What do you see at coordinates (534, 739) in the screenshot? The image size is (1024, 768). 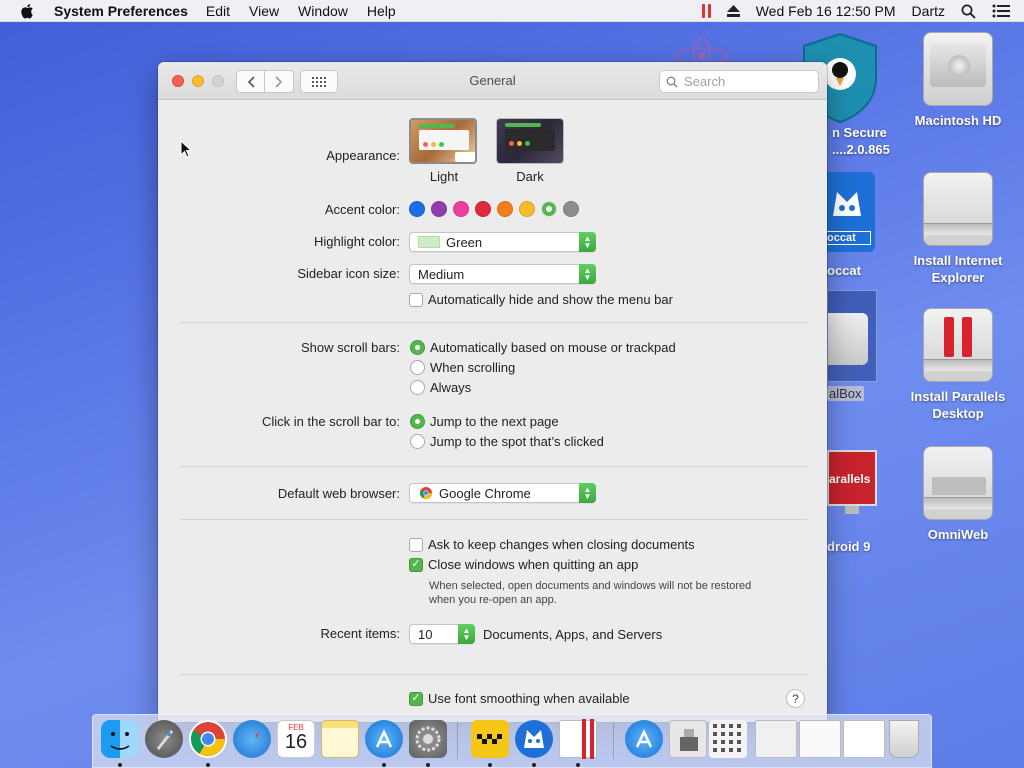 I see `dock-boccat` at bounding box center [534, 739].